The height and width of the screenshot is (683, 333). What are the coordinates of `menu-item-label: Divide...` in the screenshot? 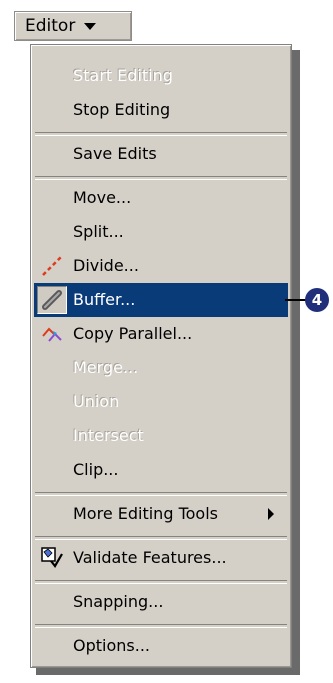 It's located at (106, 265).